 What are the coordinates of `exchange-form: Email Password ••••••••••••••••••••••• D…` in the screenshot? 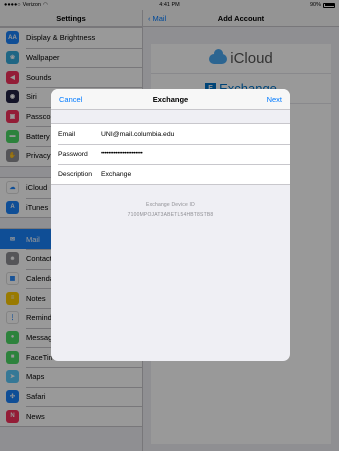 It's located at (170, 154).